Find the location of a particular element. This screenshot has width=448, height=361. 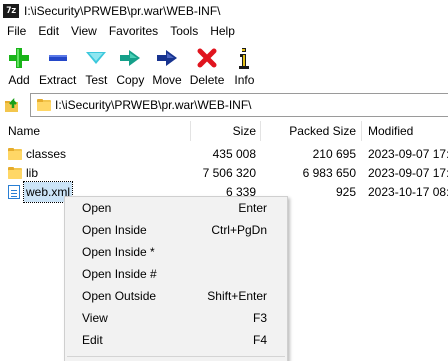

menu-item-shortcut: Enter is located at coordinates (252, 208).